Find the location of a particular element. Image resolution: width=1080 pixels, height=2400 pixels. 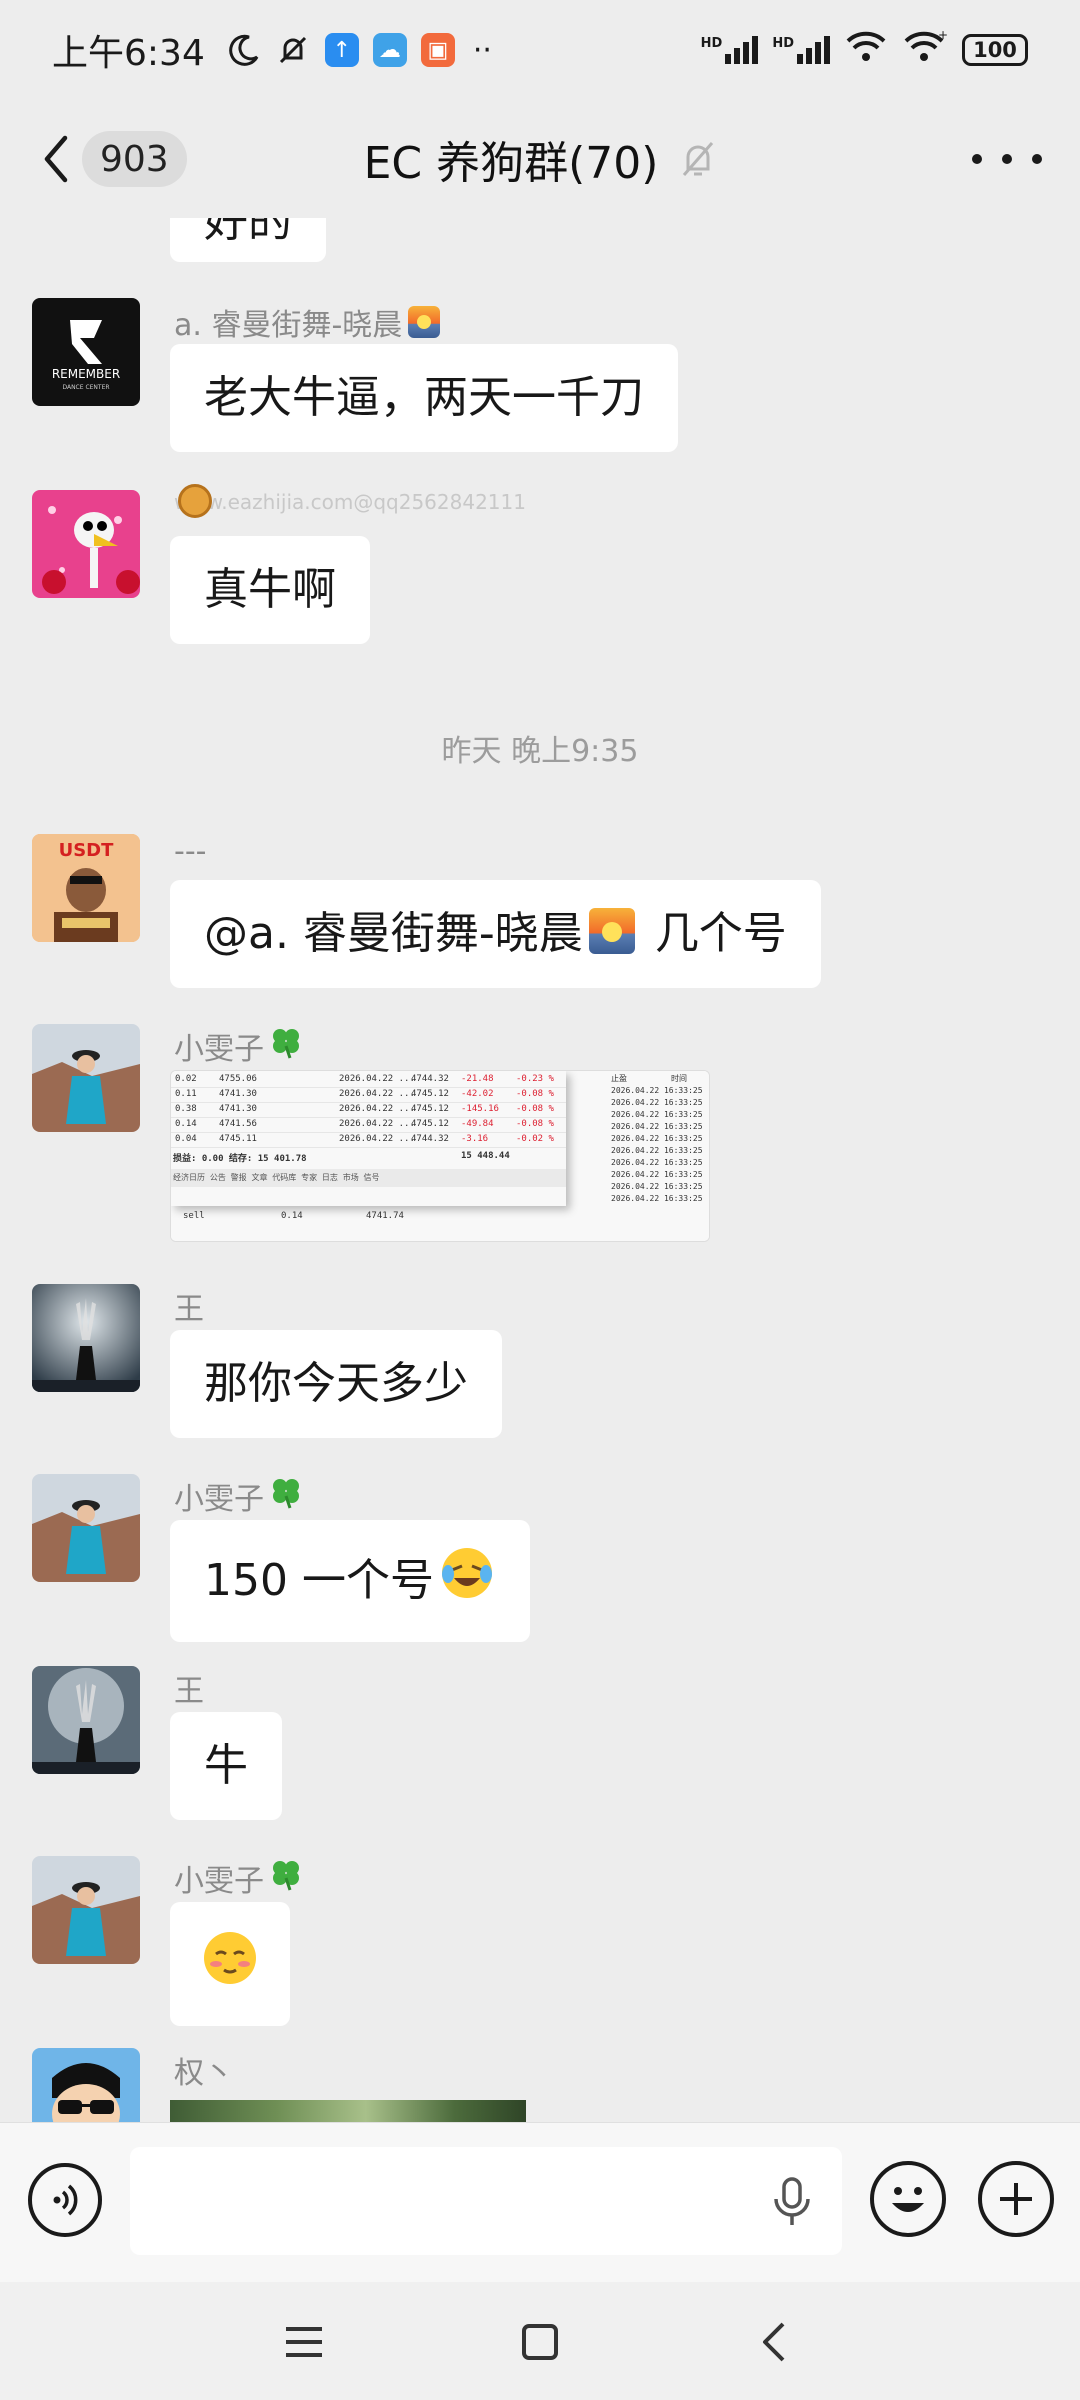

wifi-icon is located at coordinates (866, 50).